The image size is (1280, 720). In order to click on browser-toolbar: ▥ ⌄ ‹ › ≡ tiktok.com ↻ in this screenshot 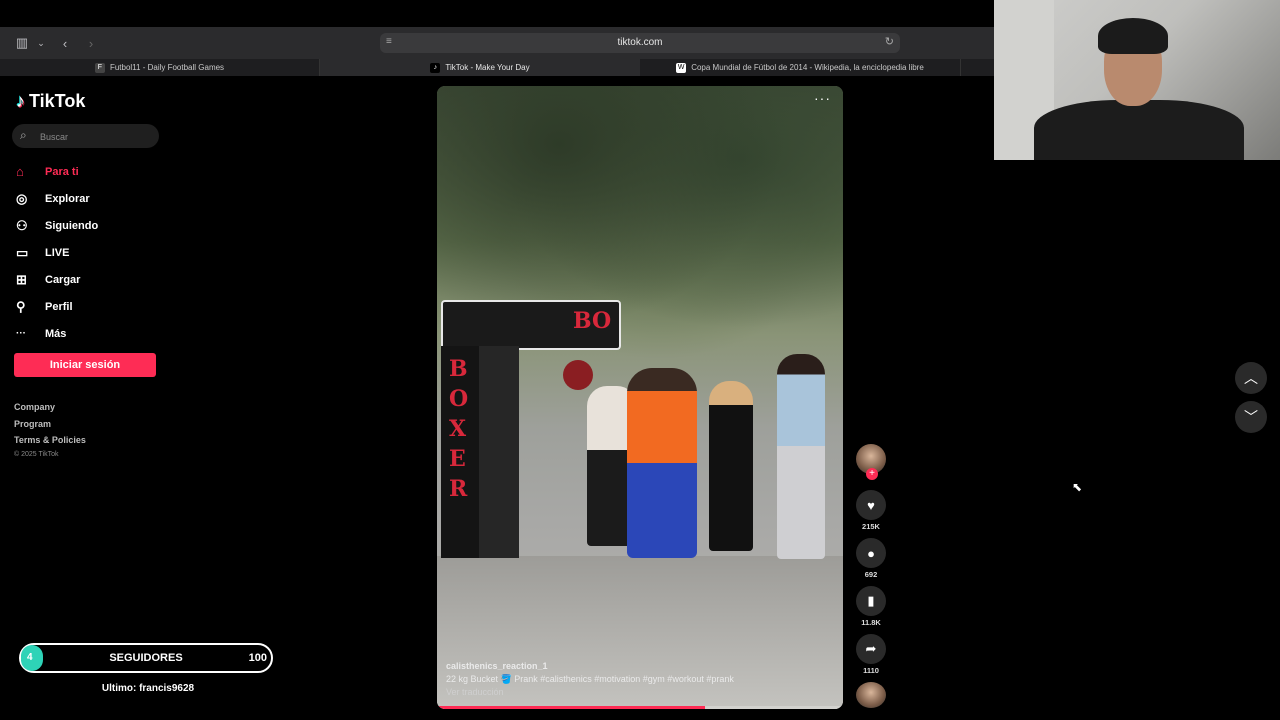, I will do `click(497, 43)`.